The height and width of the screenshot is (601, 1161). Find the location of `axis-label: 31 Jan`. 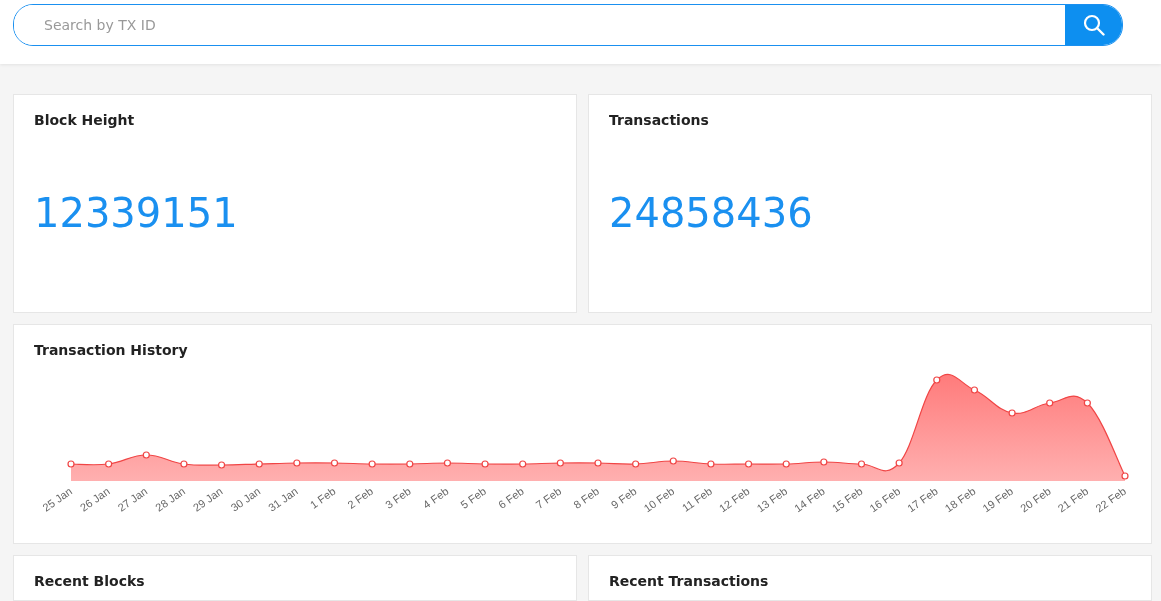

axis-label: 31 Jan is located at coordinates (283, 499).